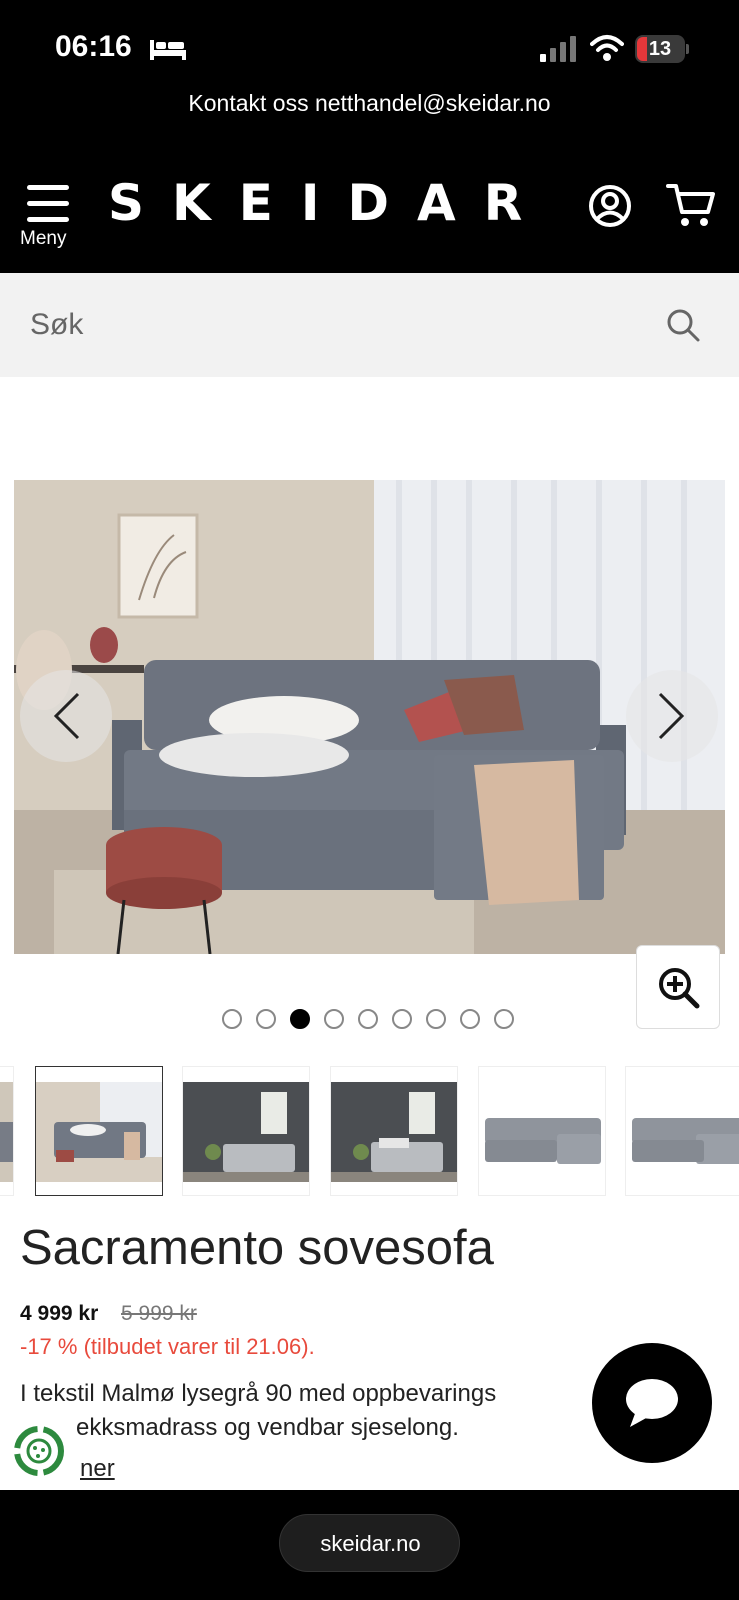 This screenshot has width=739, height=1600. I want to click on zoom-button, so click(678, 987).